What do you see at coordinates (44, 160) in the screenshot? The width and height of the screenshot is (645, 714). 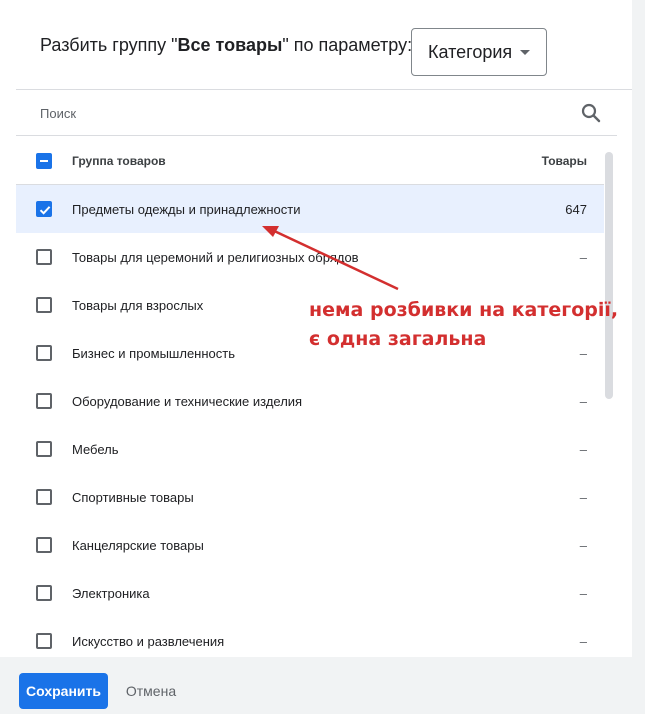 I see `checkbox-indeterminate-icon` at bounding box center [44, 160].